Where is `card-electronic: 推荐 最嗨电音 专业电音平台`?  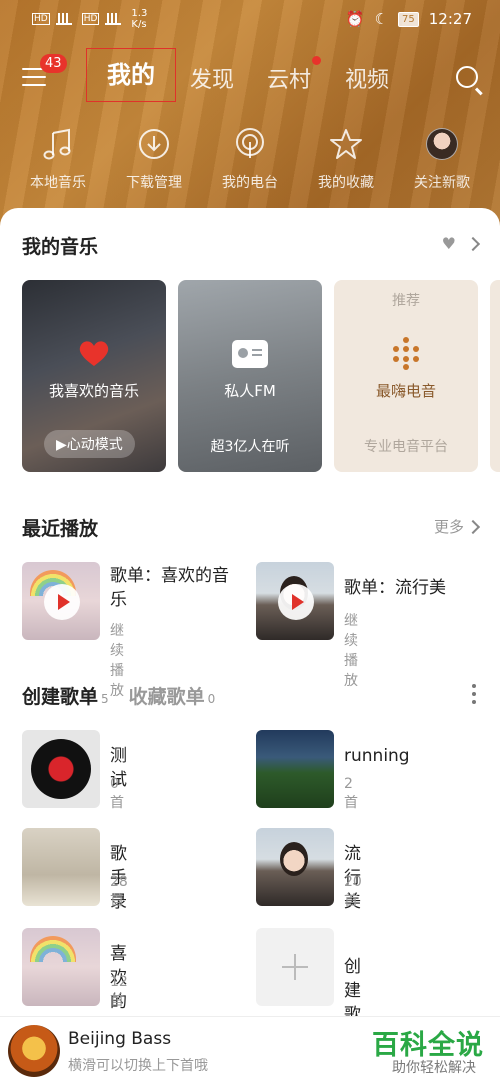 card-electronic: 推荐 最嗨电音 专业电音平台 is located at coordinates (406, 376).